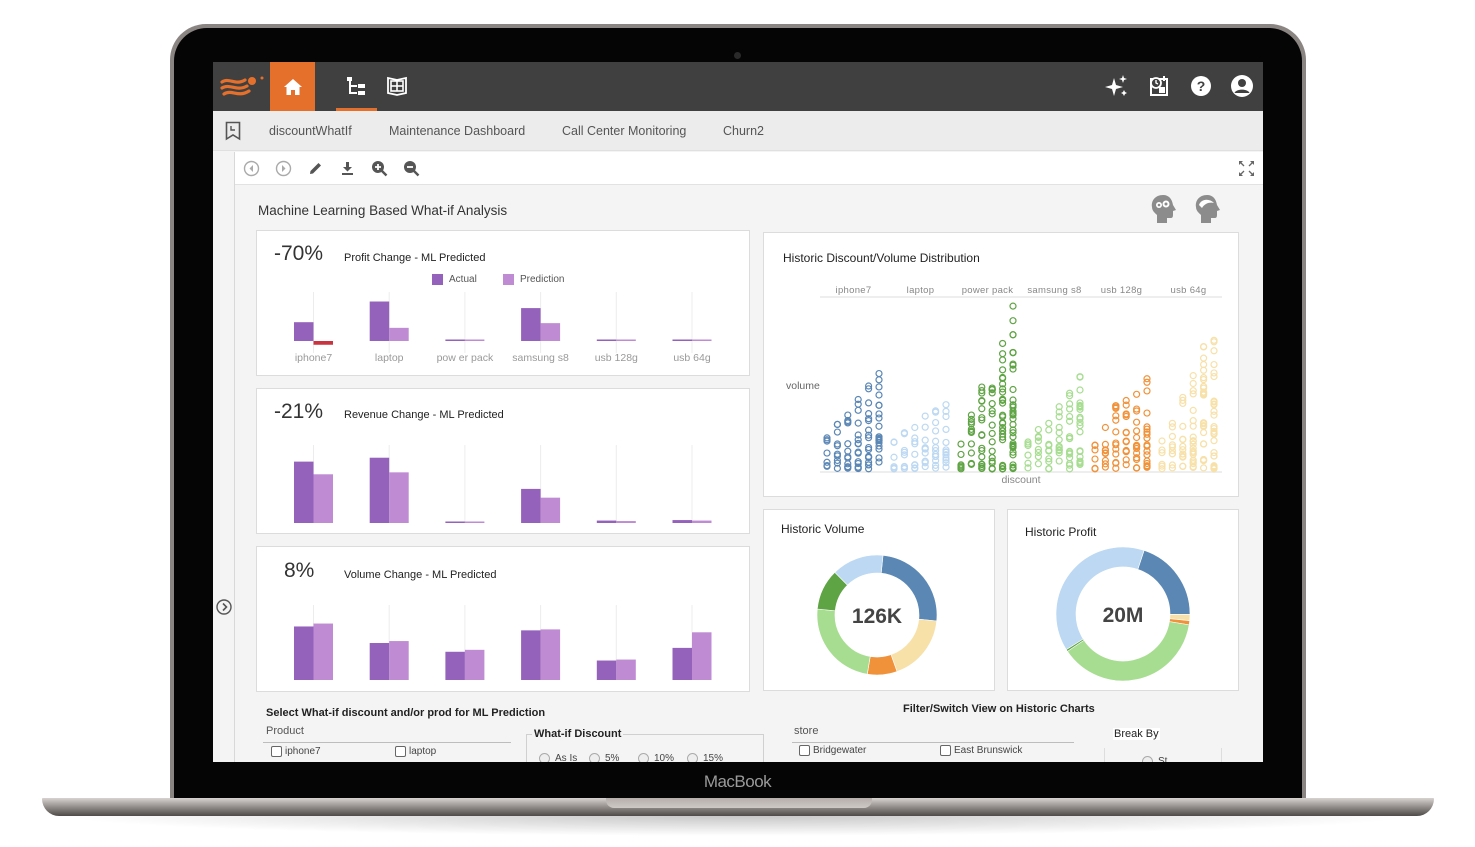 The height and width of the screenshot is (847, 1475). I want to click on schedule-button, so click(1159, 86).